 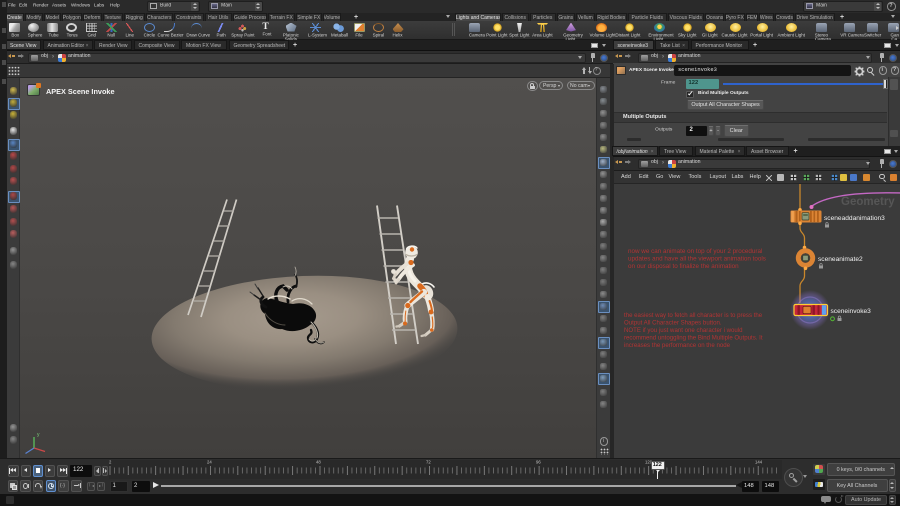 I want to click on svg-text:Output All Character Shapes bu: Output All Character Shapes button., so click(x=673, y=323).